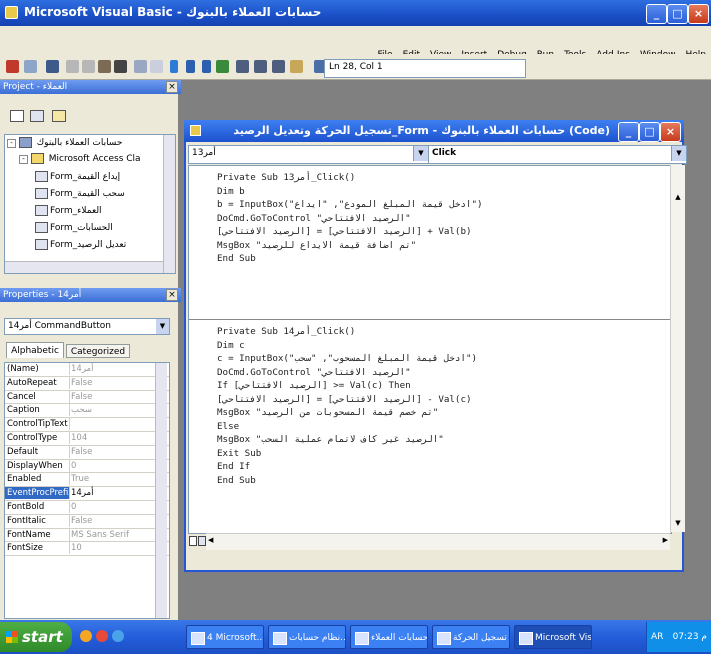  I want to click on property-value: 104, so click(79, 438).